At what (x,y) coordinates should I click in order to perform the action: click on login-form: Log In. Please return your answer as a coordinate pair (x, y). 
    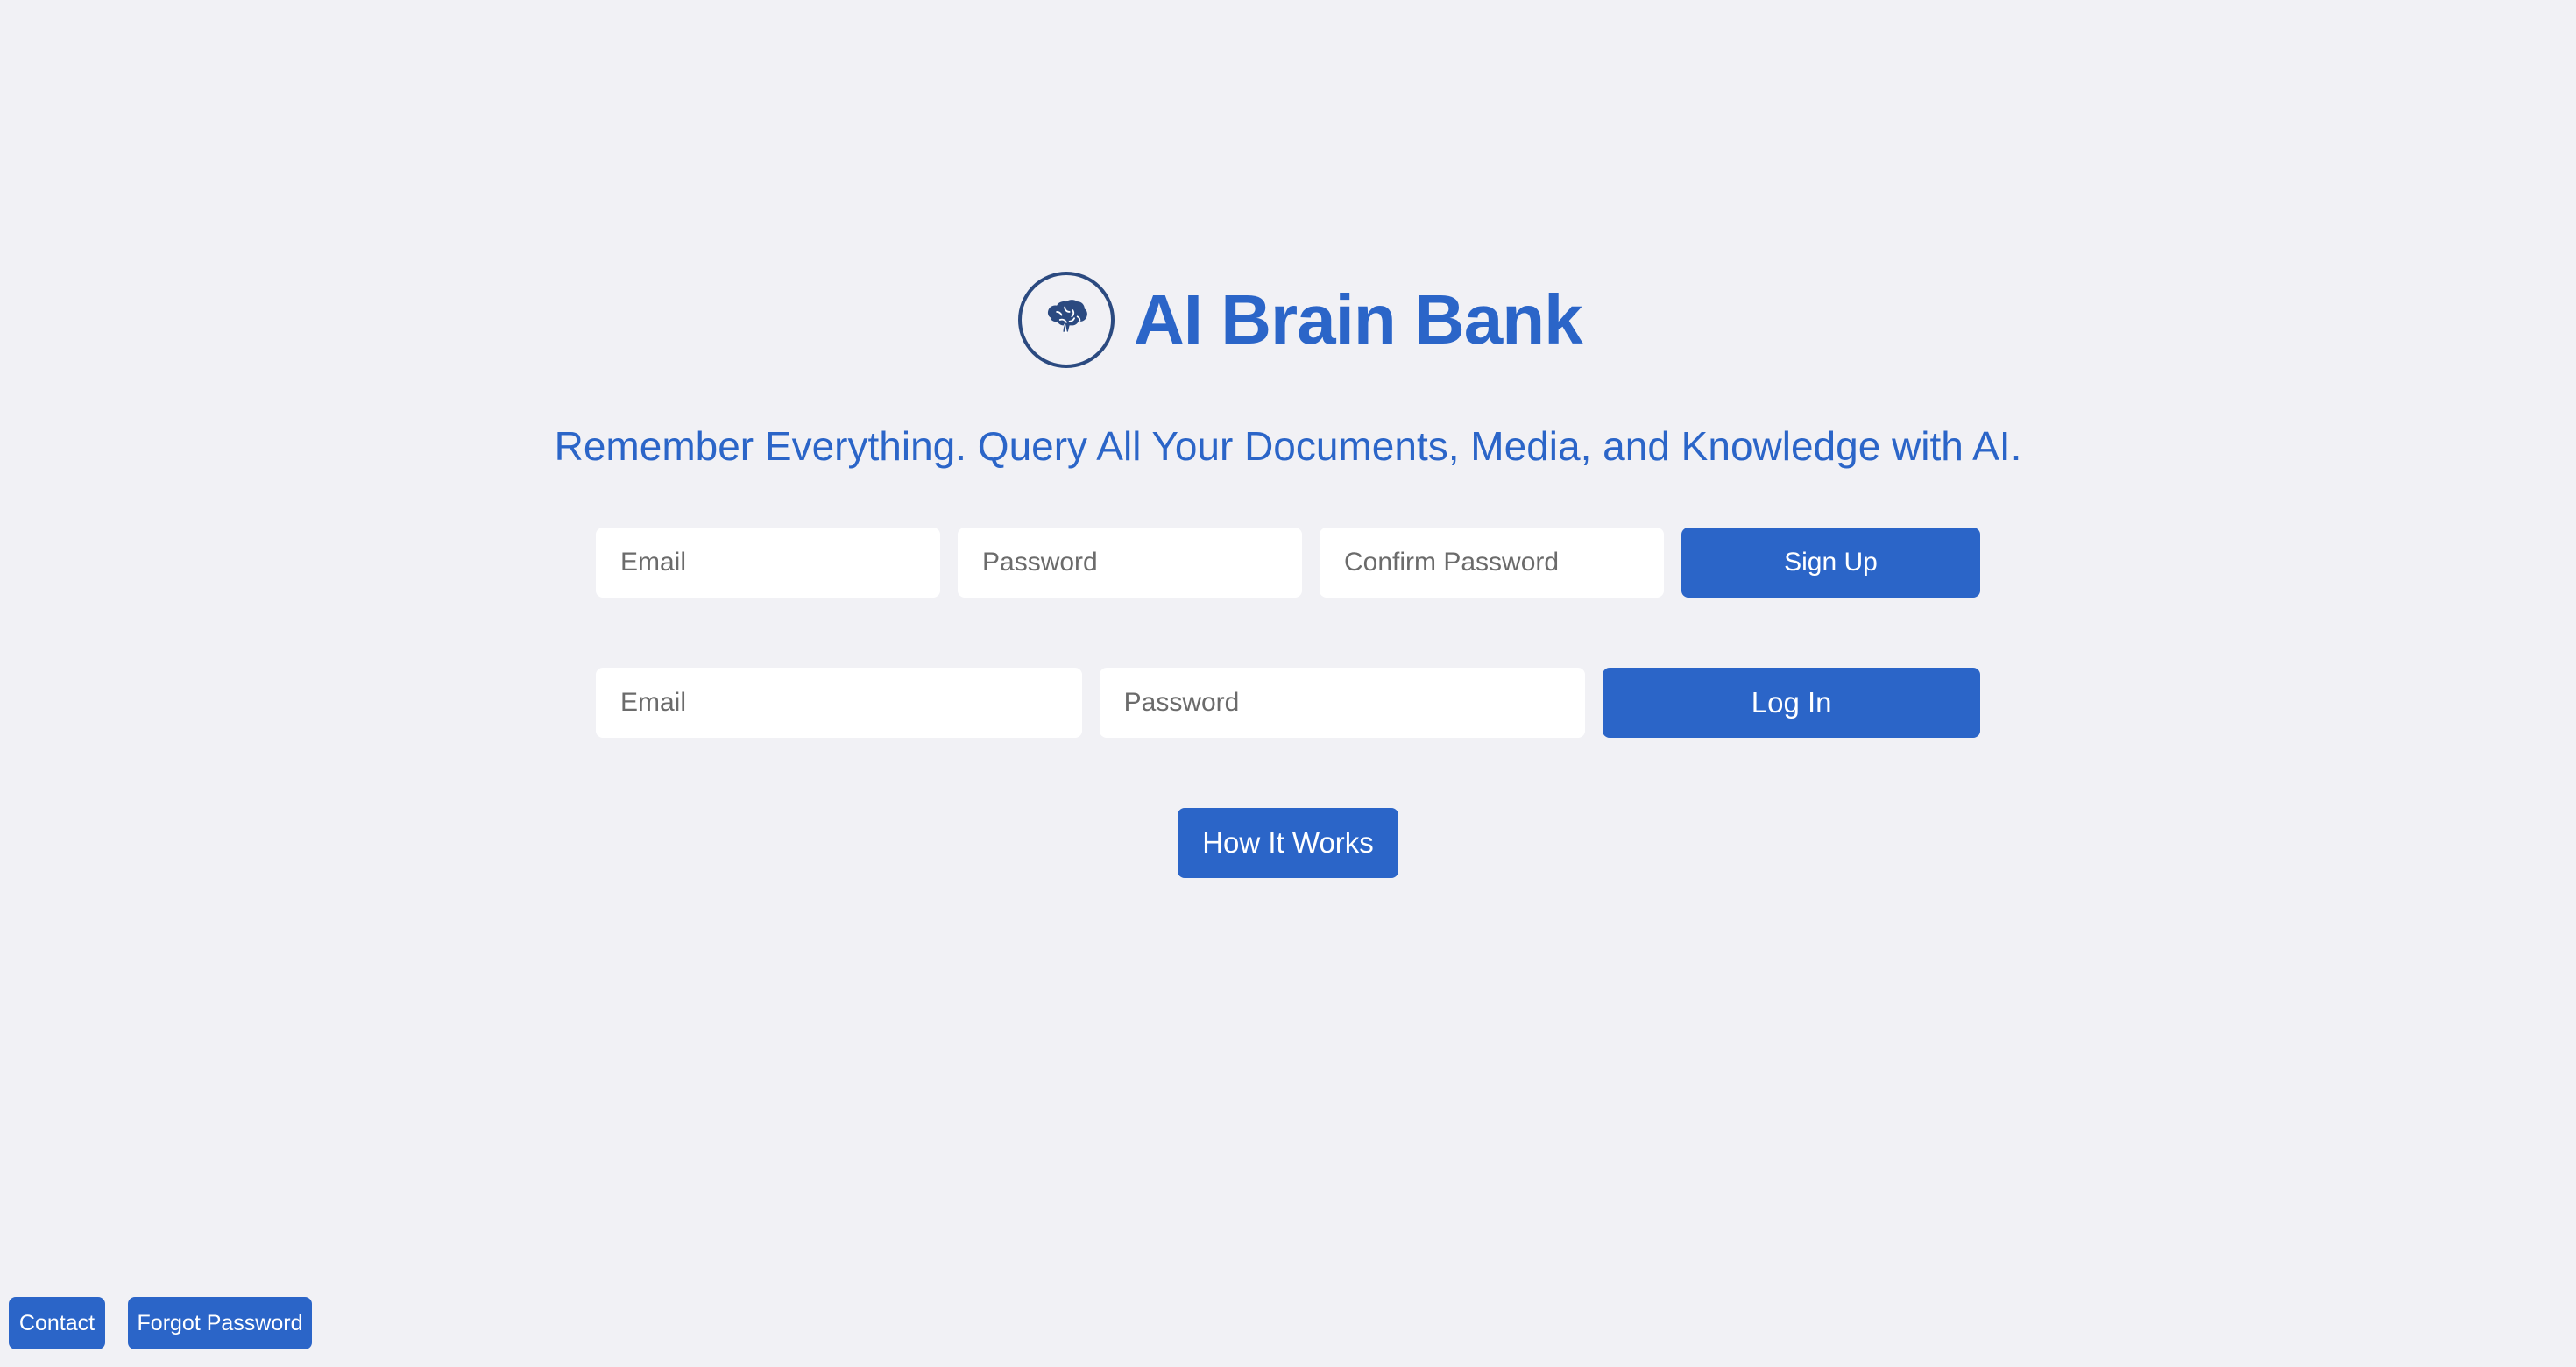
    Looking at the image, I should click on (1288, 703).